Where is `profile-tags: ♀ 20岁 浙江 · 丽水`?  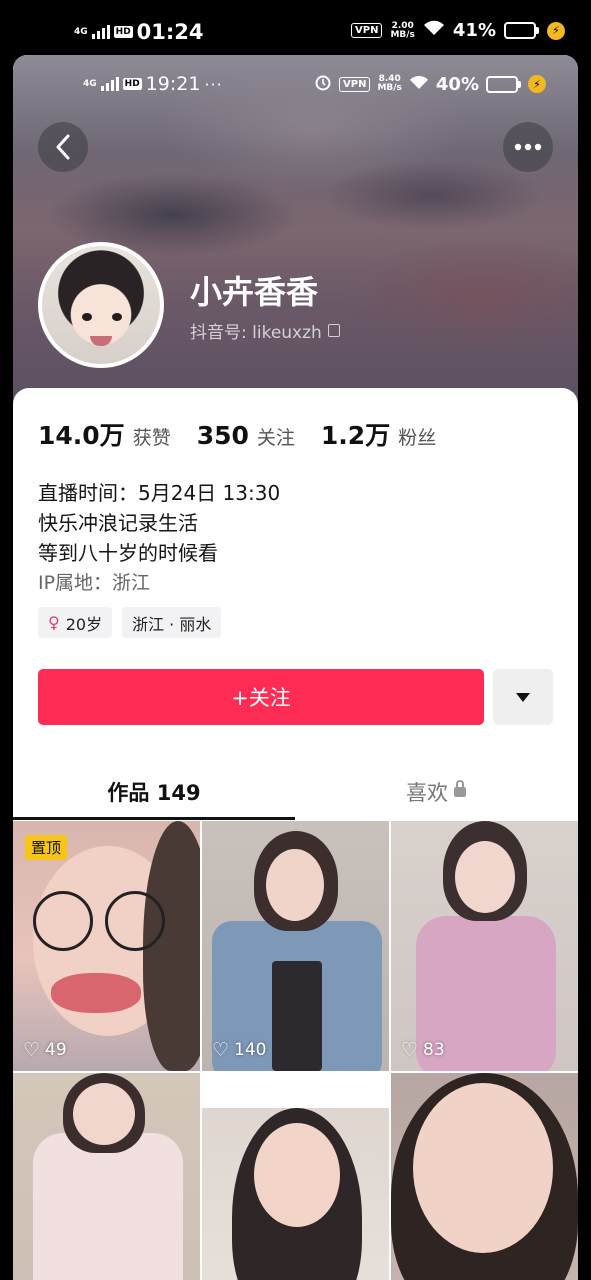 profile-tags: ♀ 20岁 浙江 · 丽水 is located at coordinates (130, 622).